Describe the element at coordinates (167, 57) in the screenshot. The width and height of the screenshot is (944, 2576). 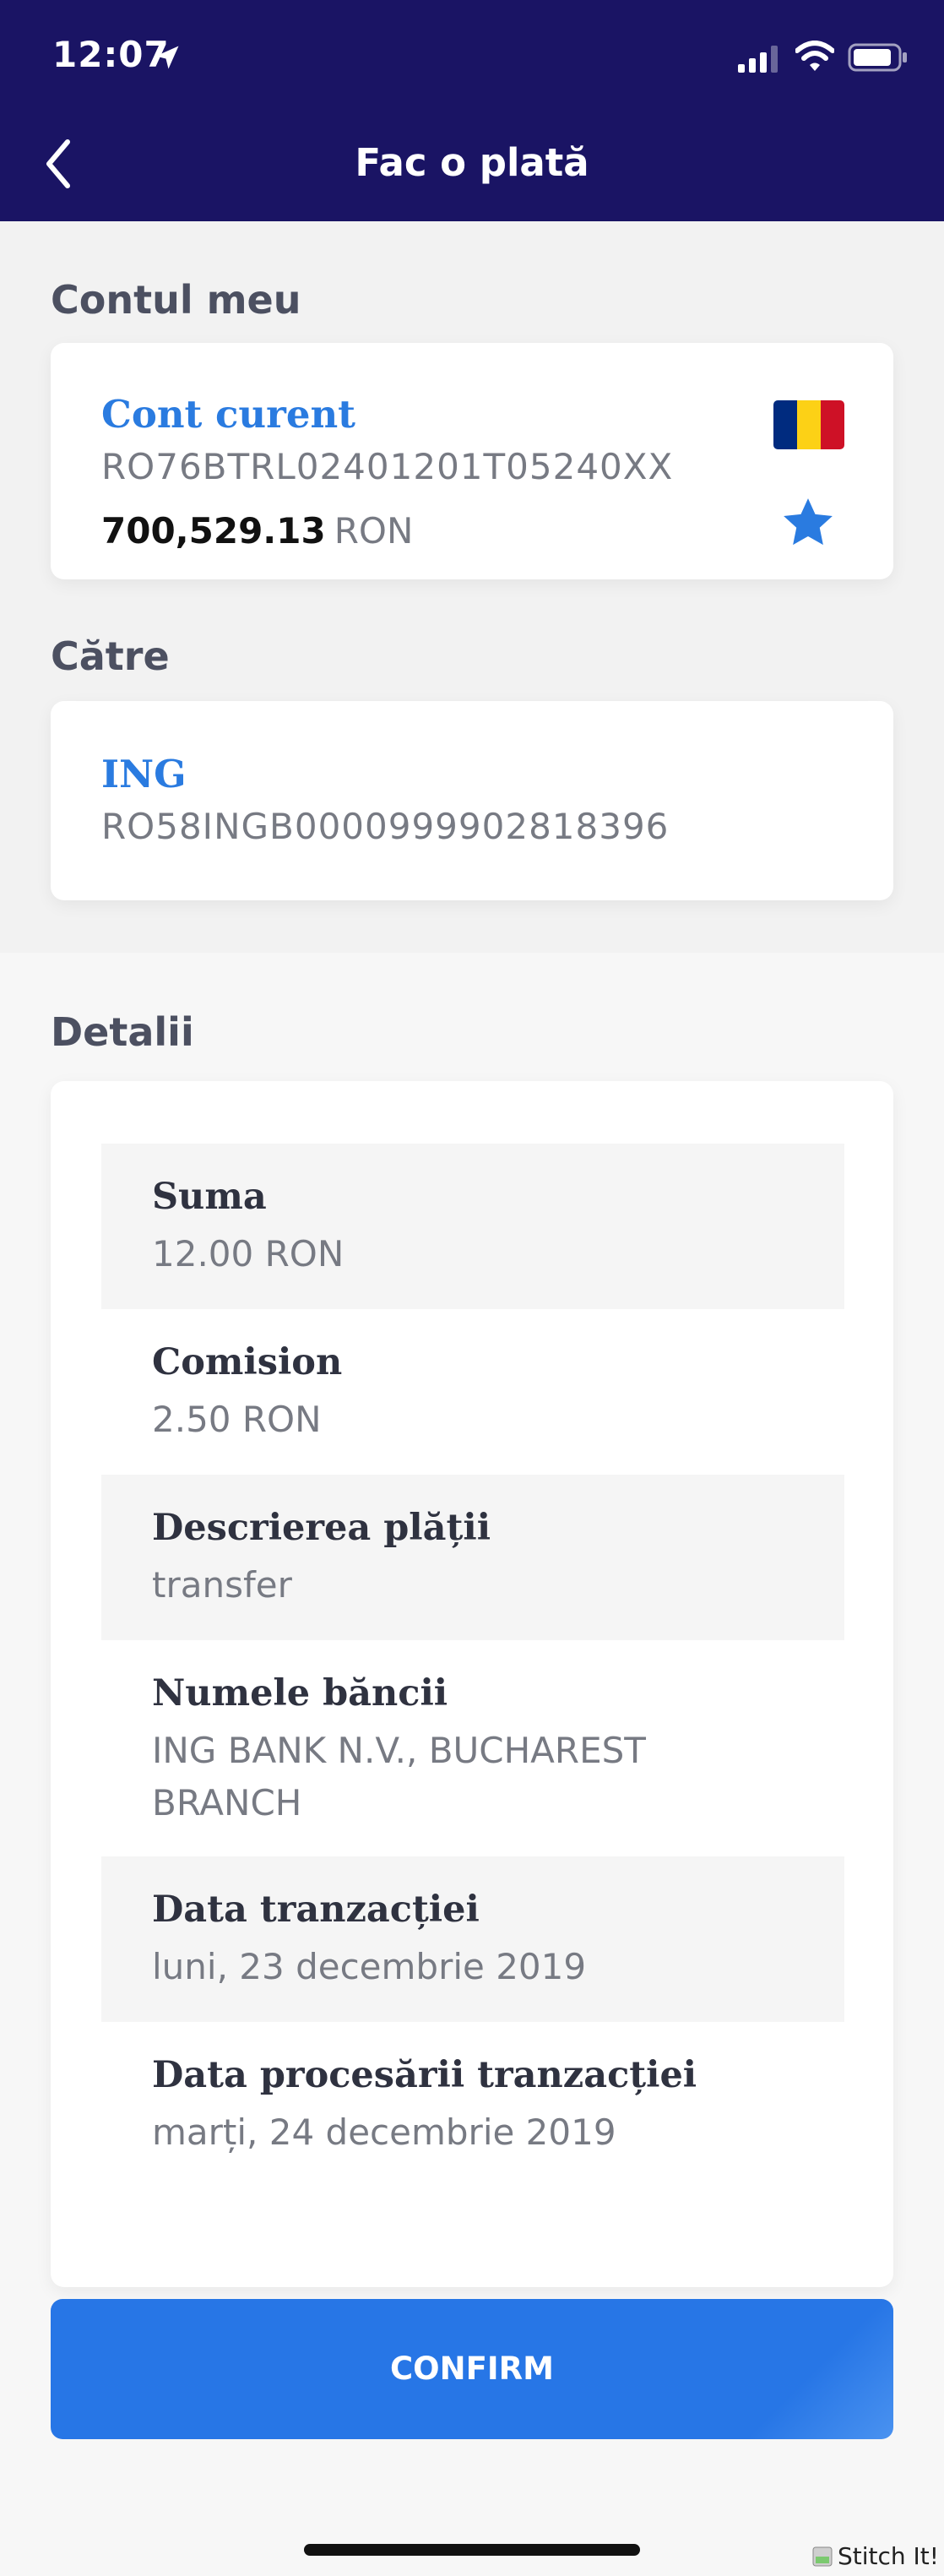
I see `location-arrow-icon` at that location.